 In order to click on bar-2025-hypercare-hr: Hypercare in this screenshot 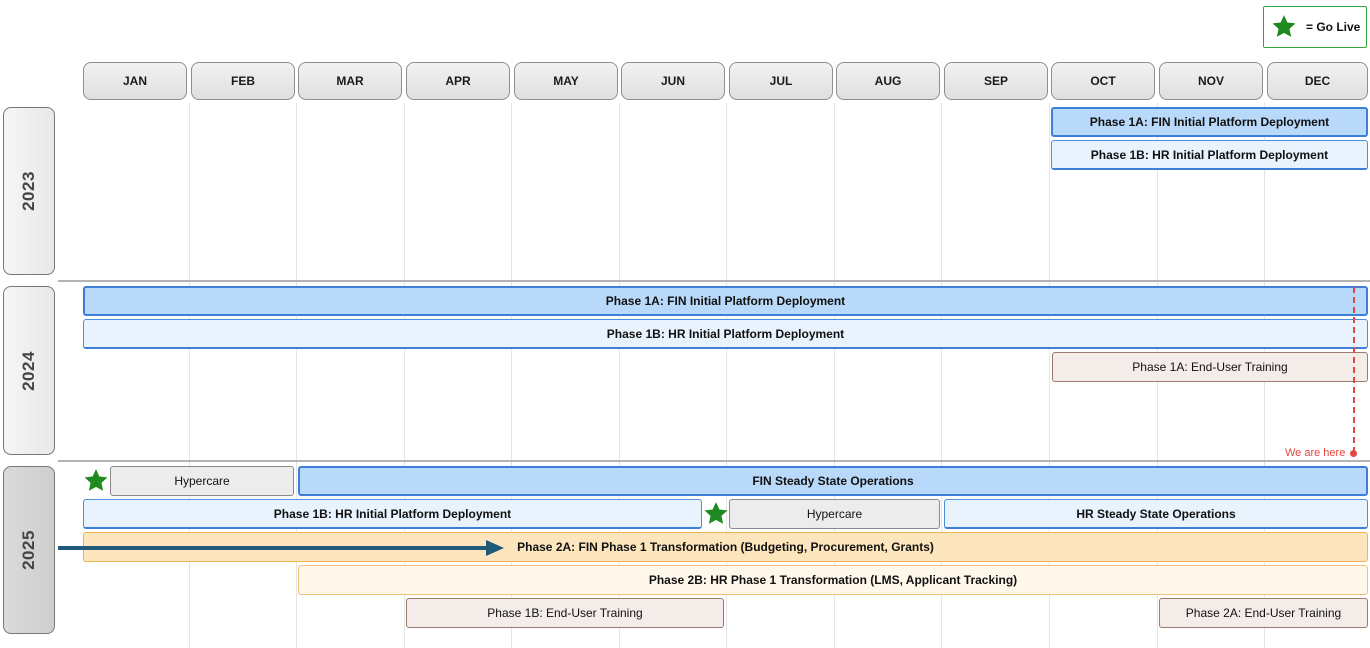, I will do `click(834, 514)`.